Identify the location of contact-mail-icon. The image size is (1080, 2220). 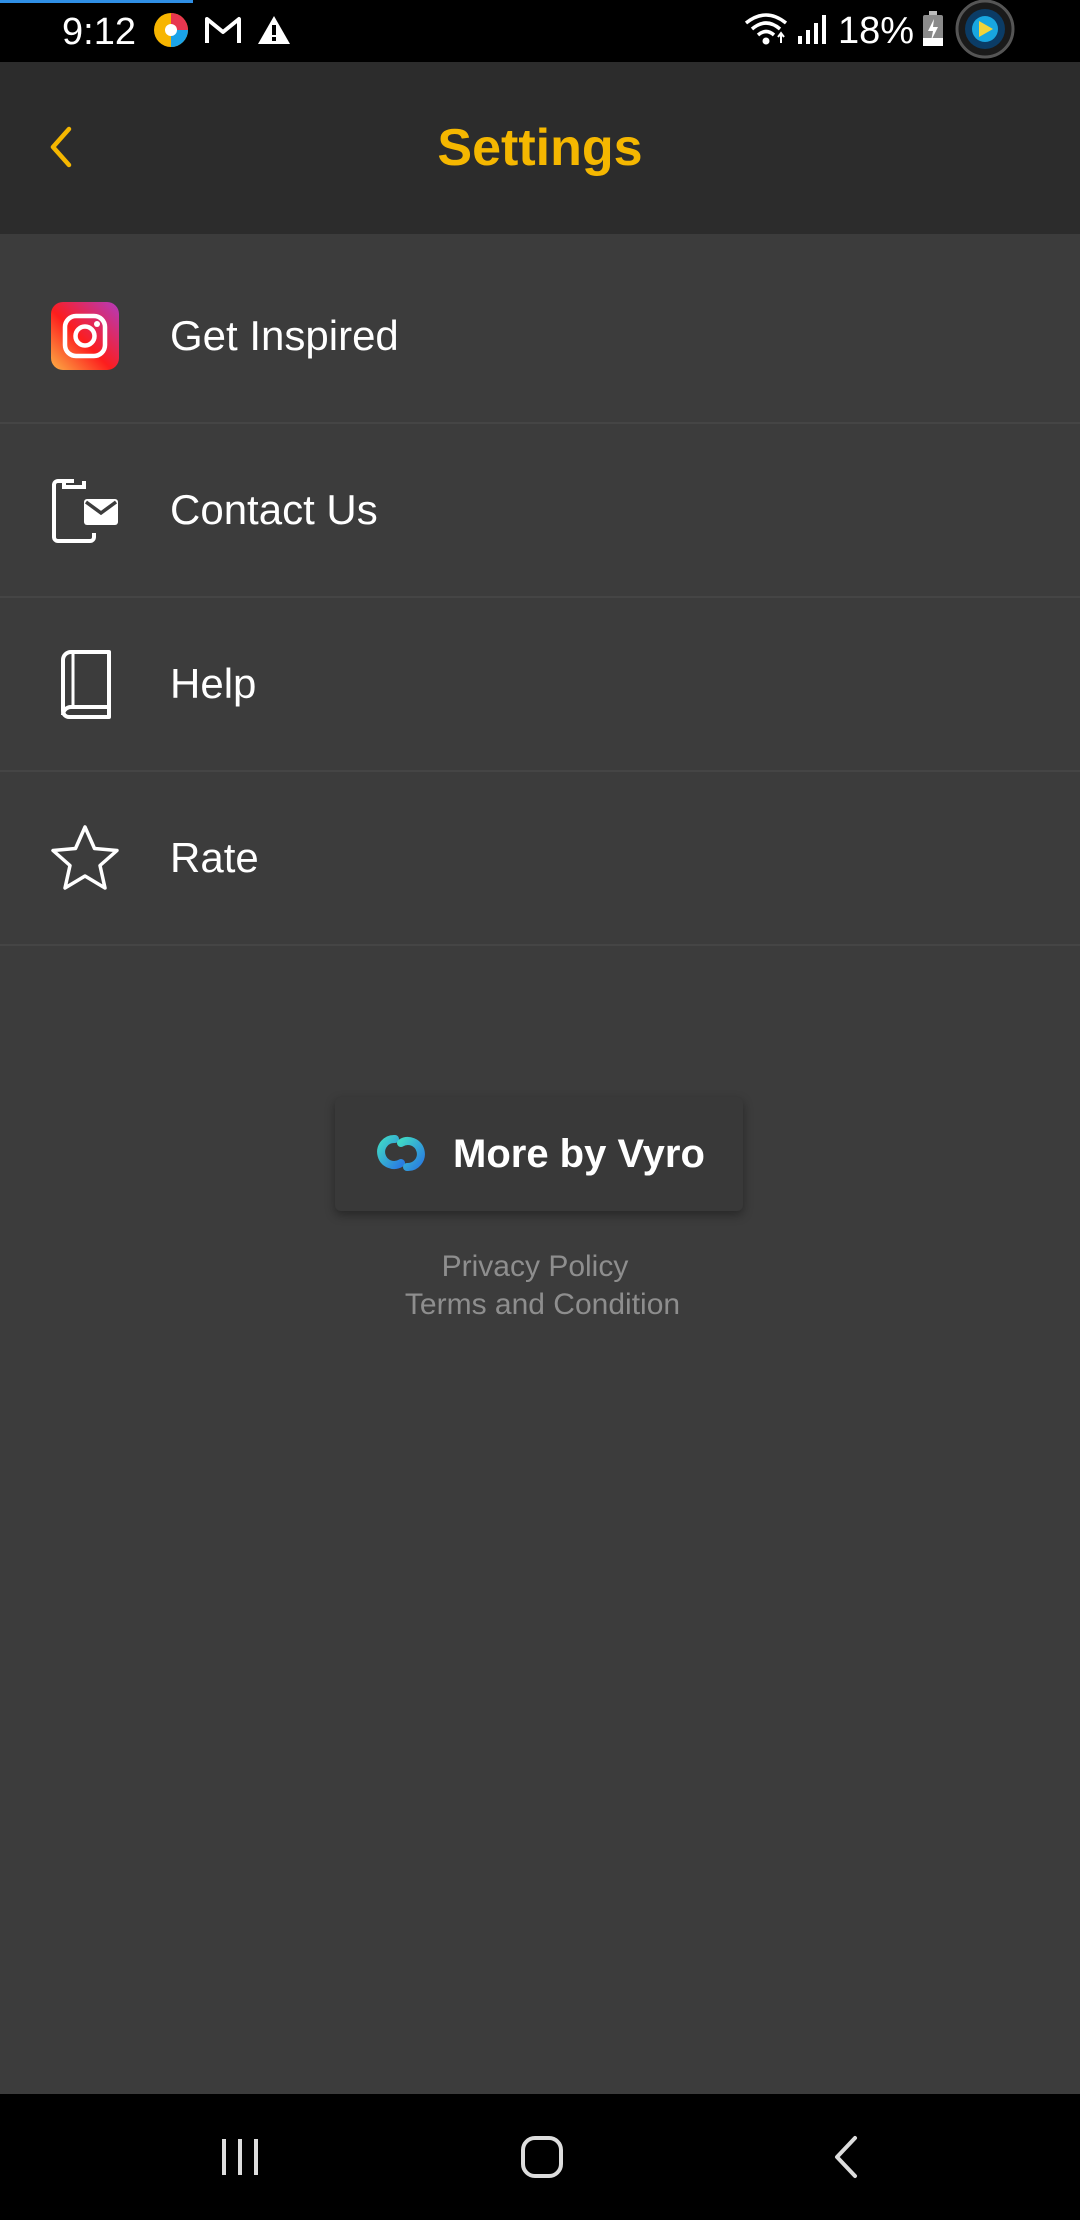
(85, 510).